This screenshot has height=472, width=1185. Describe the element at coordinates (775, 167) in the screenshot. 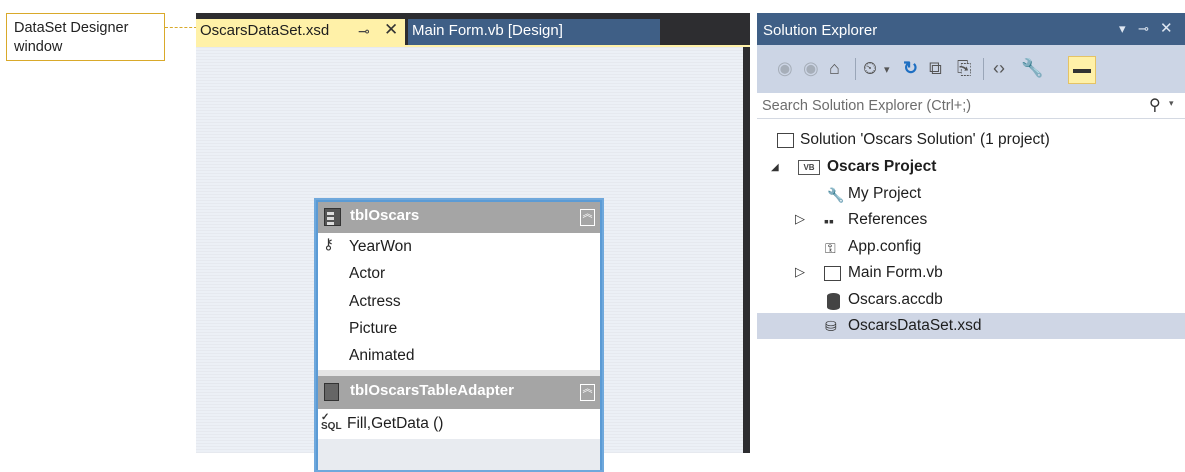

I see `expanded-arrow-icon: ◢` at that location.